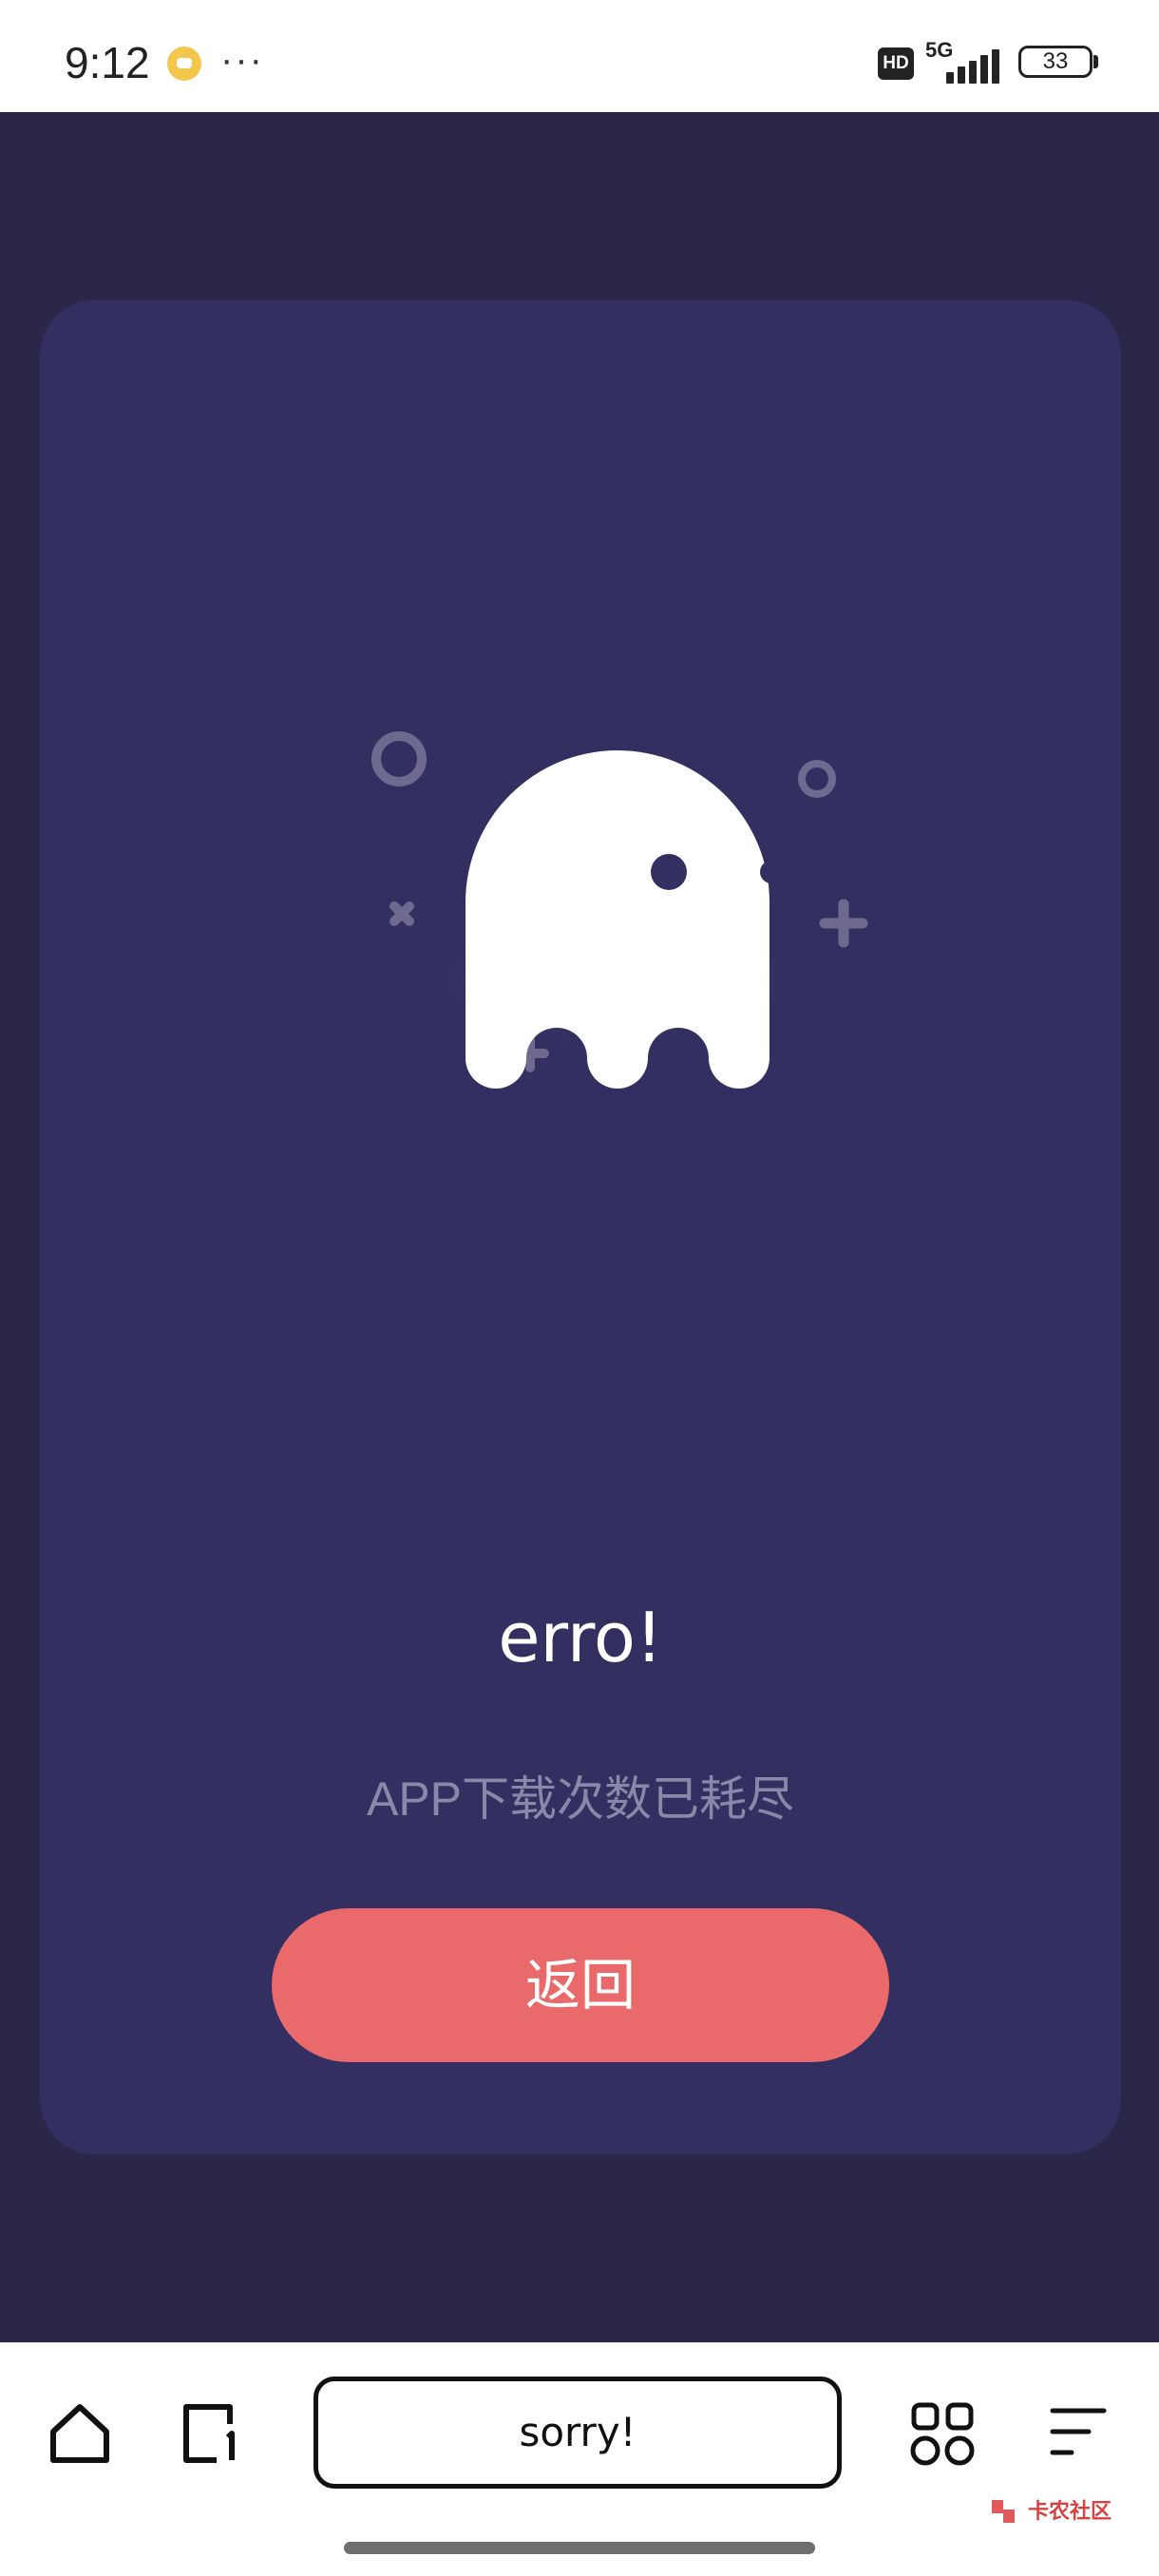 The width and height of the screenshot is (1159, 2576). Describe the element at coordinates (1078, 2433) in the screenshot. I see `menu-icon` at that location.